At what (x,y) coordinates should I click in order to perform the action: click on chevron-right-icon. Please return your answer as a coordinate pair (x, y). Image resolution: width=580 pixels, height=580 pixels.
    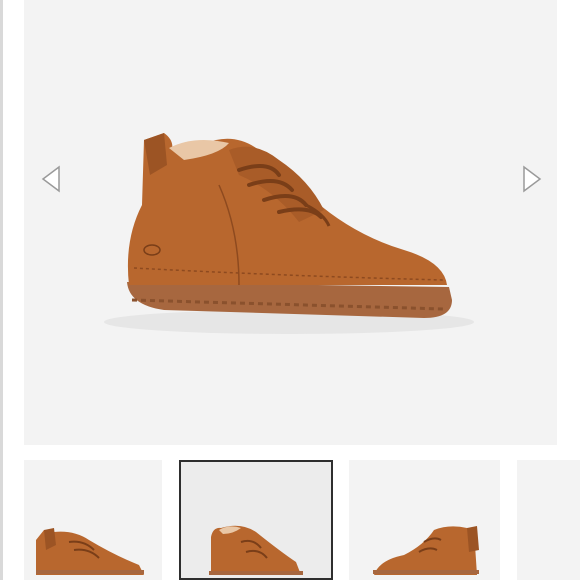
    Looking at the image, I should click on (532, 179).